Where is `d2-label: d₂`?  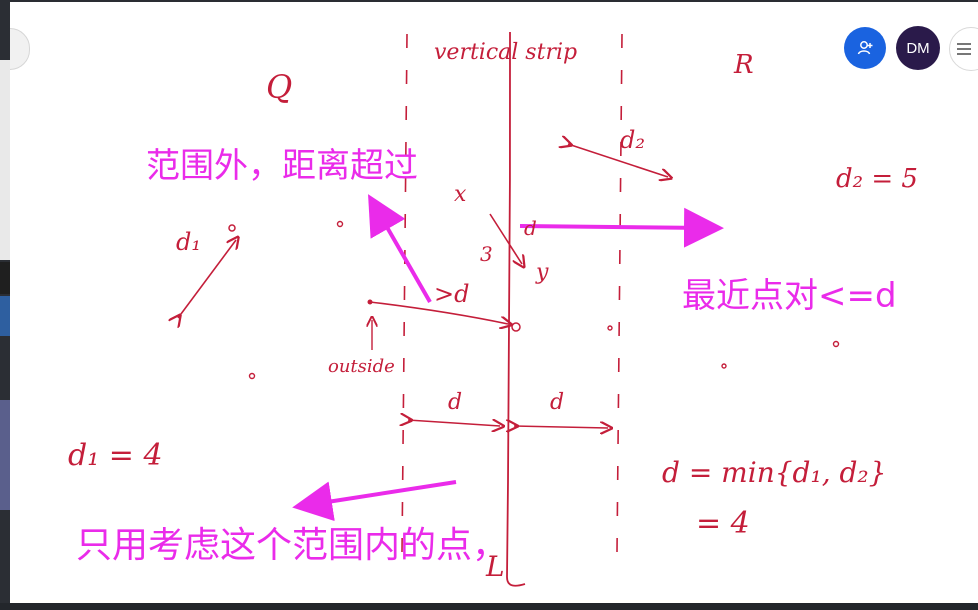
d2-label: d₂ is located at coordinates (632, 140).